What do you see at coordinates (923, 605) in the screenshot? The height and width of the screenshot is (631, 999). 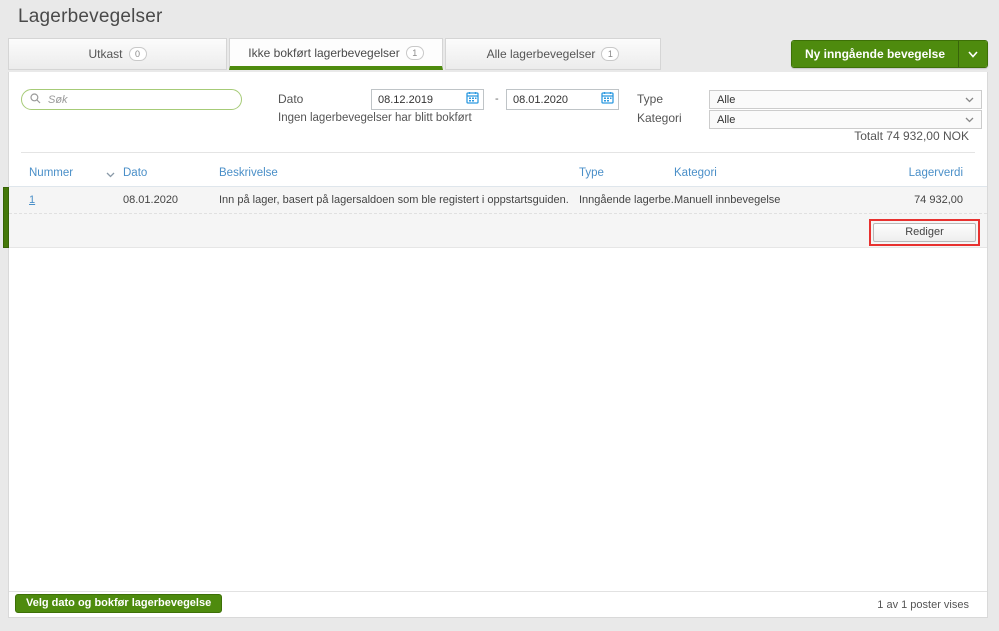 I see `pagination-status: 1 av 1 poster vises` at bounding box center [923, 605].